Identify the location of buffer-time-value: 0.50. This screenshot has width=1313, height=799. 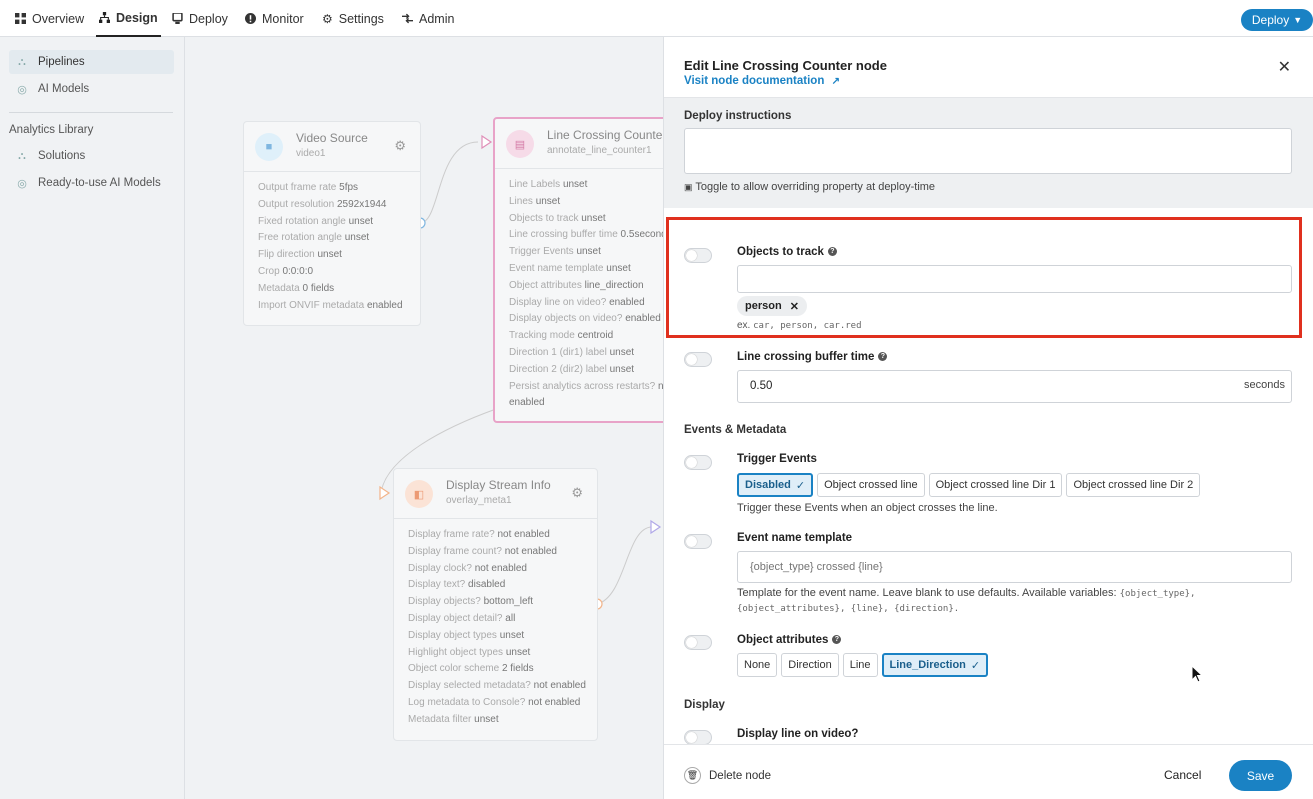
(761, 386).